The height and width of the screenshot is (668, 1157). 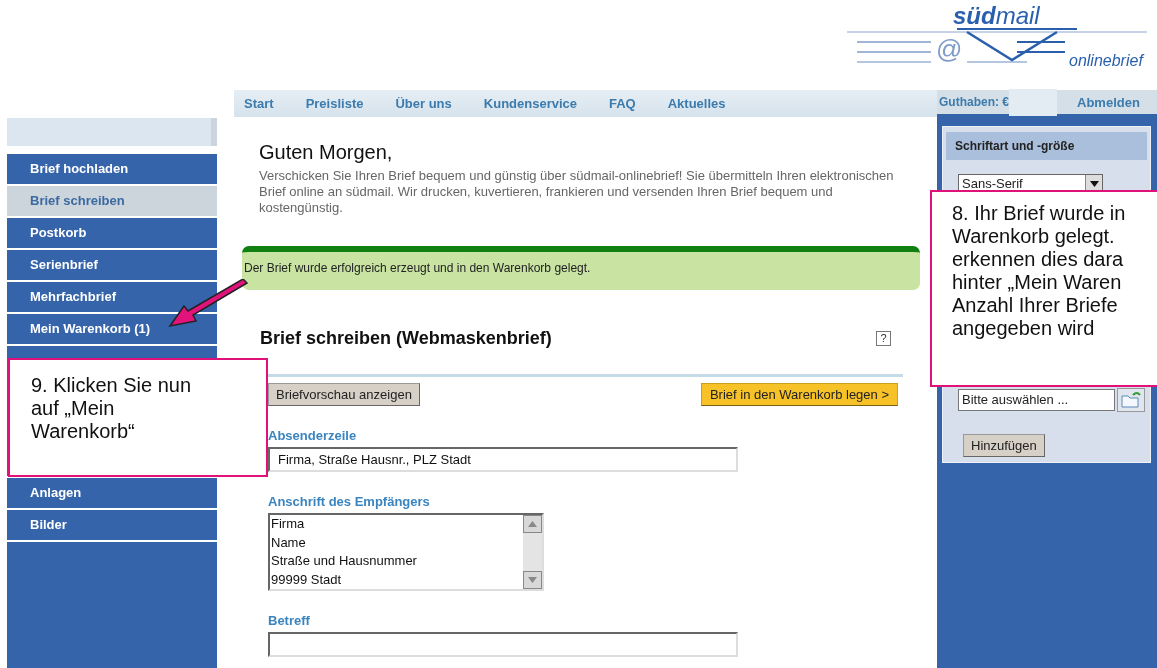 What do you see at coordinates (73, 408) in the screenshot?
I see `callout-text-line: auf „Mein` at bounding box center [73, 408].